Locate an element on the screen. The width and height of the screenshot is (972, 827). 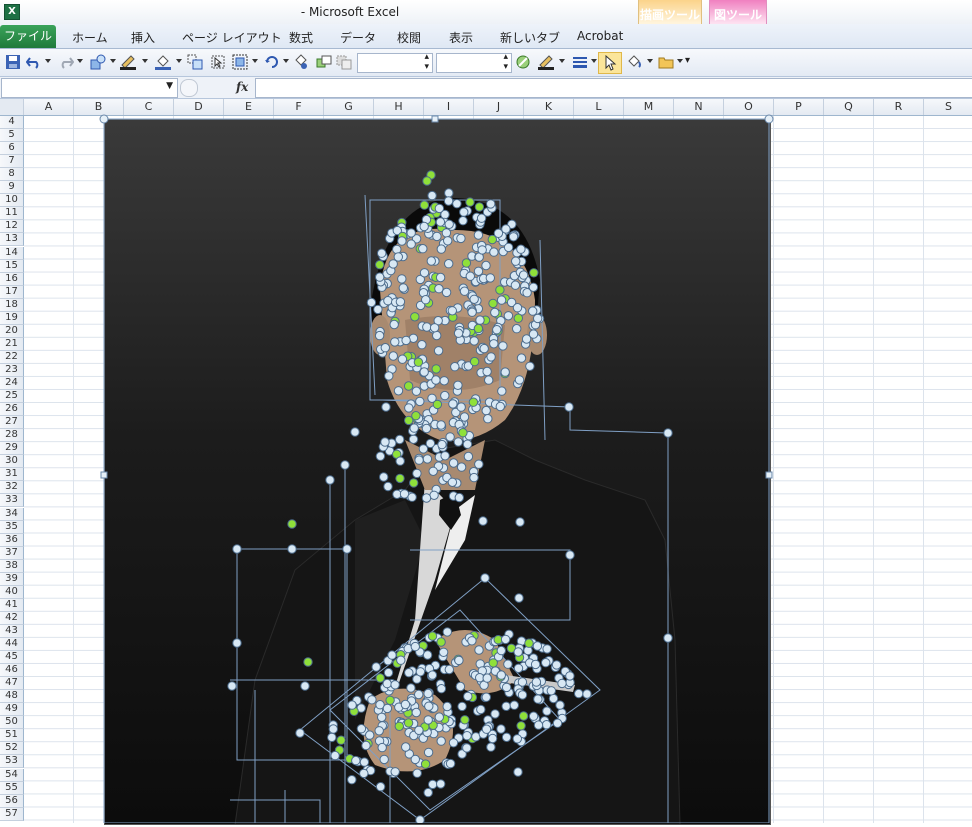
resize-handle-top-right is located at coordinates (769, 119).